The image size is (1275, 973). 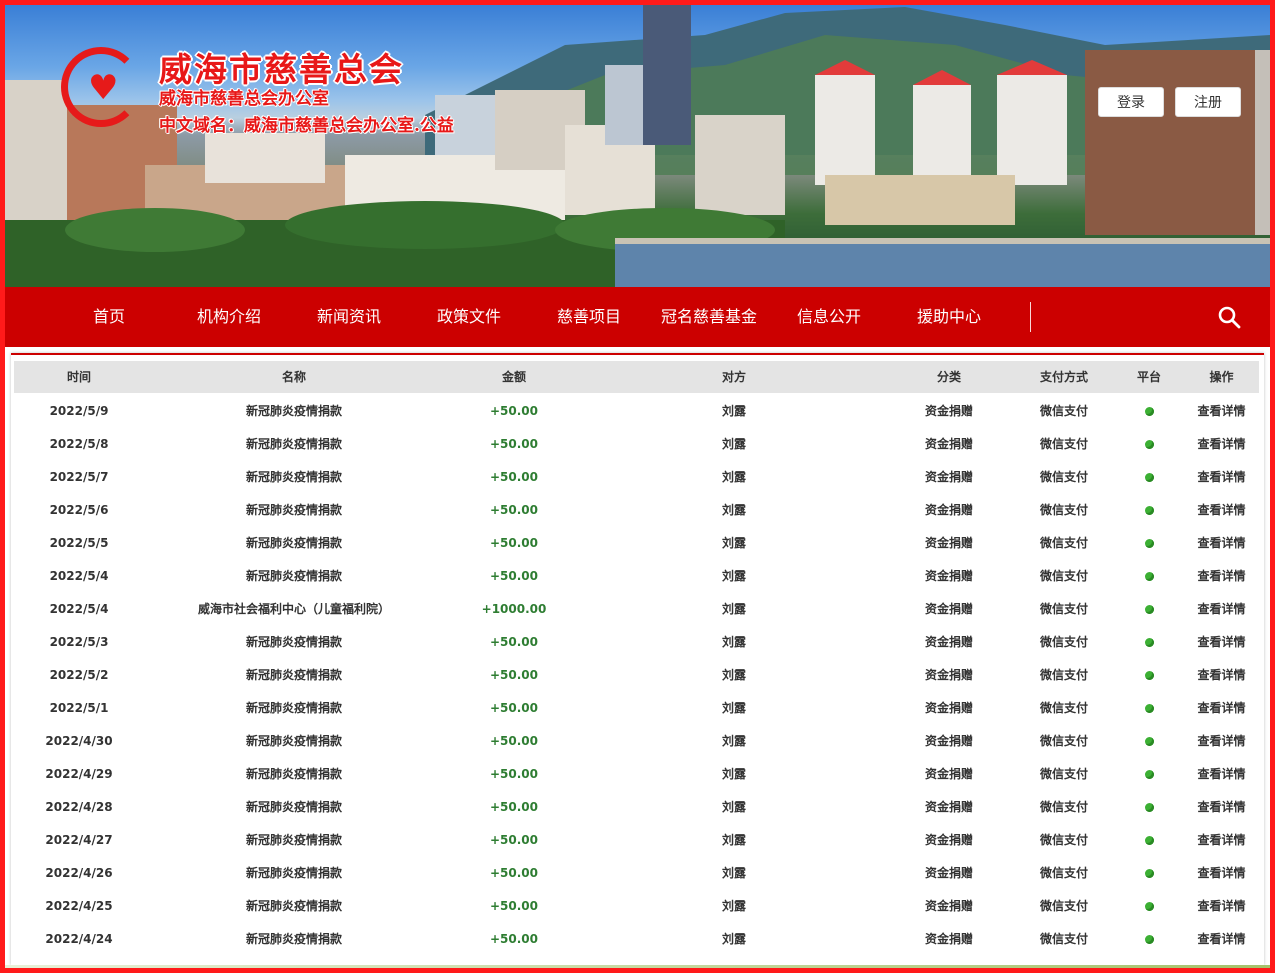 I want to click on nav-item-home: 首页, so click(x=109, y=317).